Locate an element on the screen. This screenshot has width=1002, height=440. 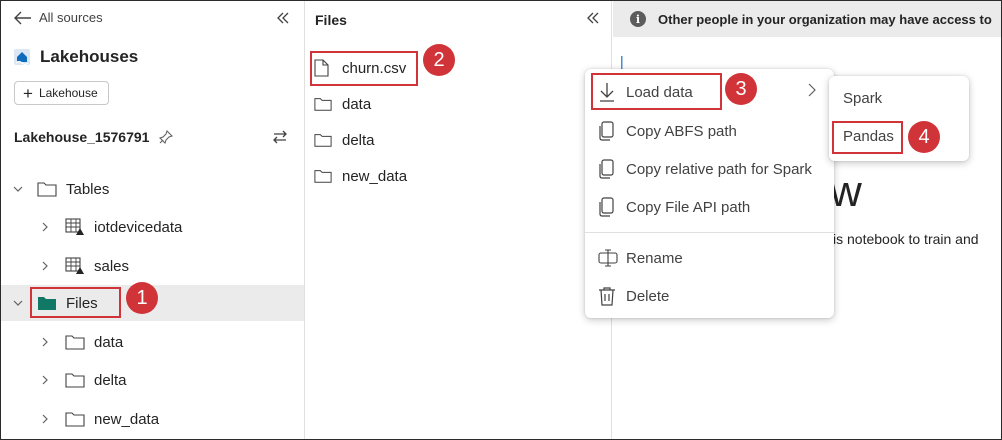
add-lakehouse-button: + Lakehouse is located at coordinates (61, 93).